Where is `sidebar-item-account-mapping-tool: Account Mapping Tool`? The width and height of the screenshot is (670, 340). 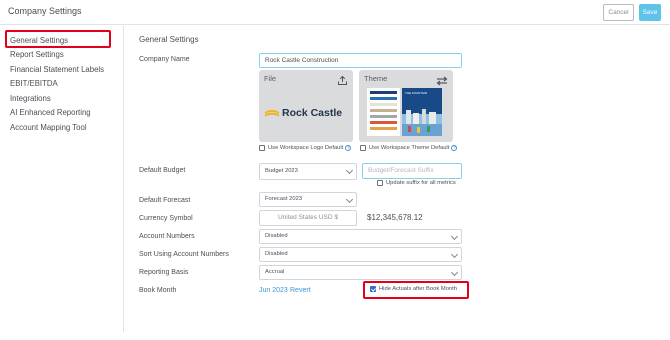
sidebar-item-account-mapping-tool: Account Mapping Tool is located at coordinates (48, 127).